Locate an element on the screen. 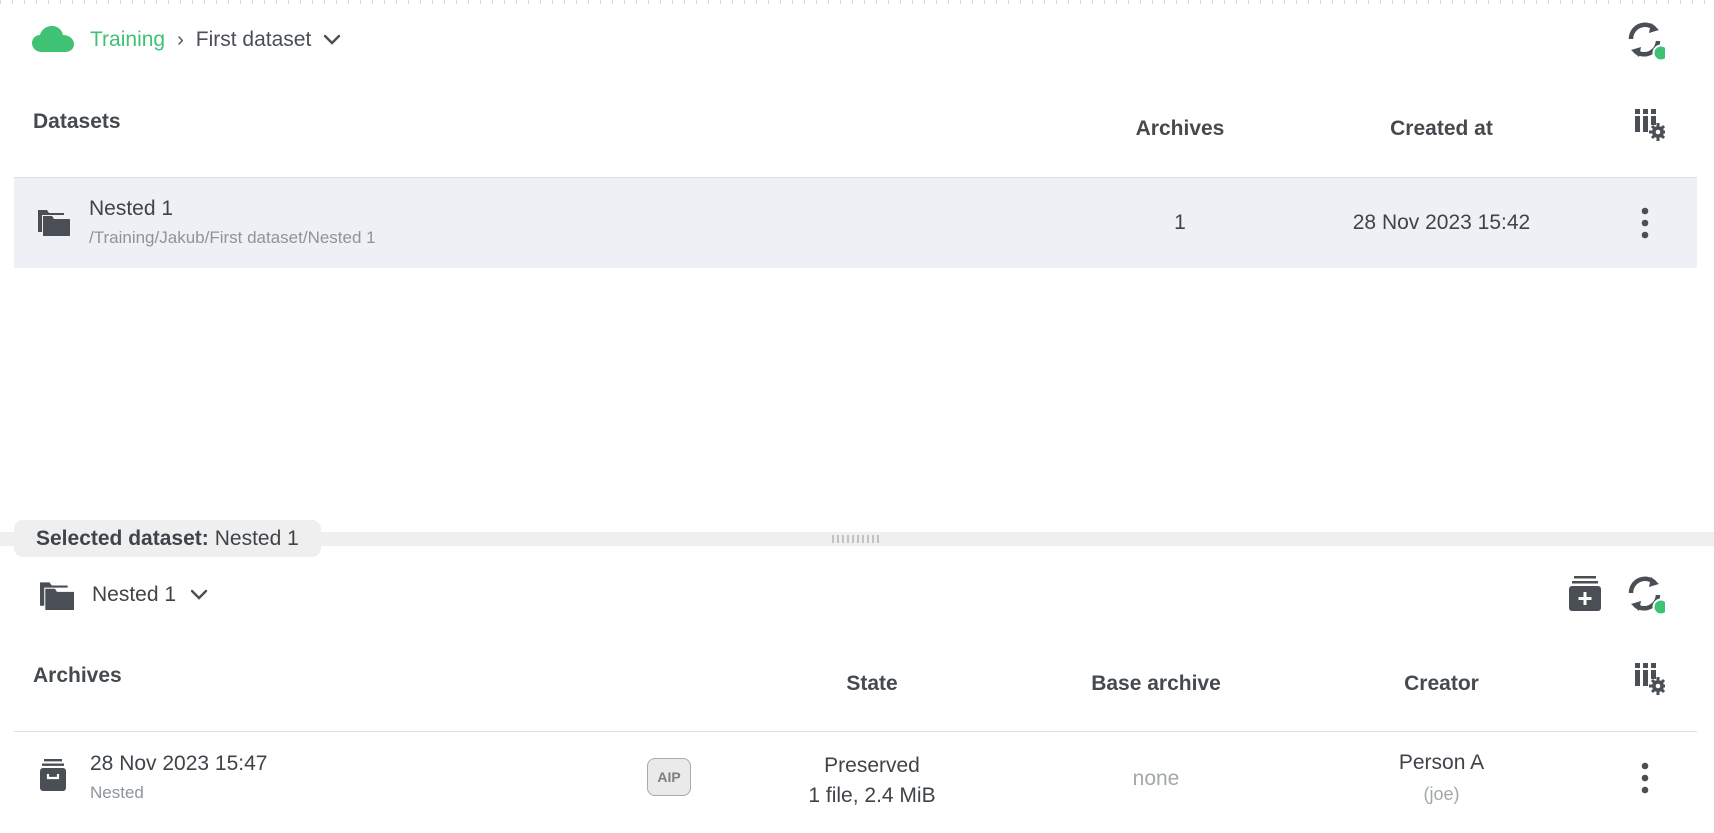 The image size is (1714, 833). selected-dataset-value: Nested 1 is located at coordinates (256, 538).